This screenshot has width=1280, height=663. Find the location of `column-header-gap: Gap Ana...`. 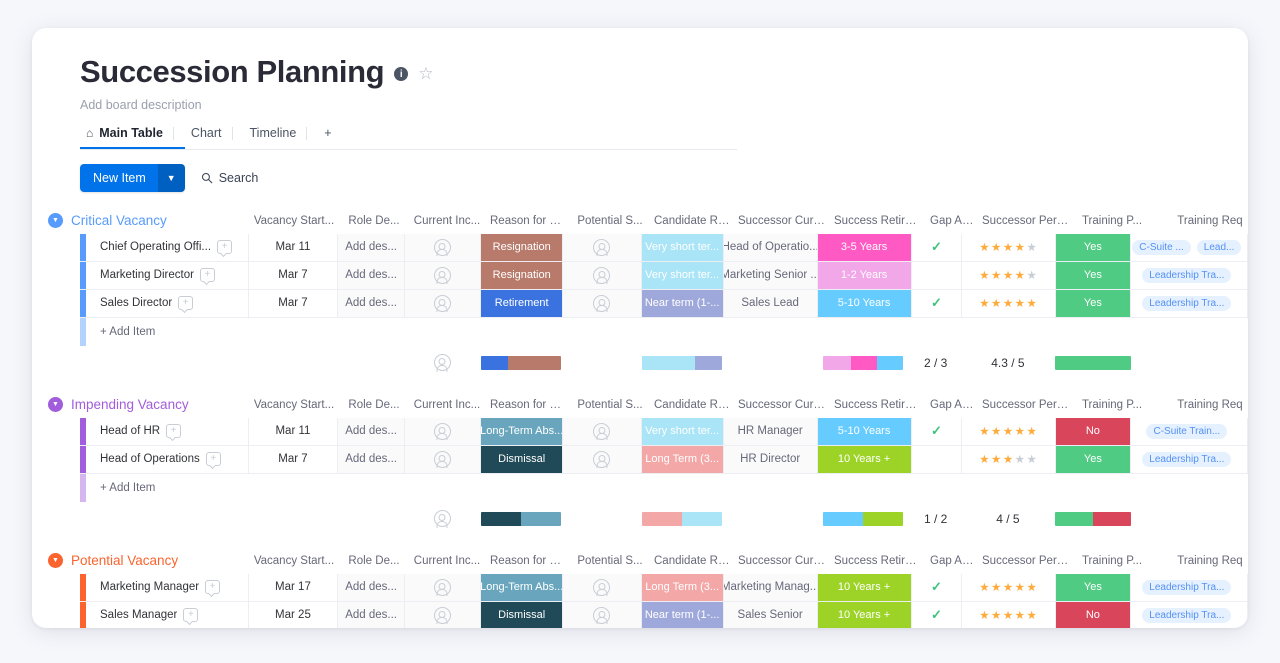

column-header-gap: Gap Ana... is located at coordinates (952, 561).